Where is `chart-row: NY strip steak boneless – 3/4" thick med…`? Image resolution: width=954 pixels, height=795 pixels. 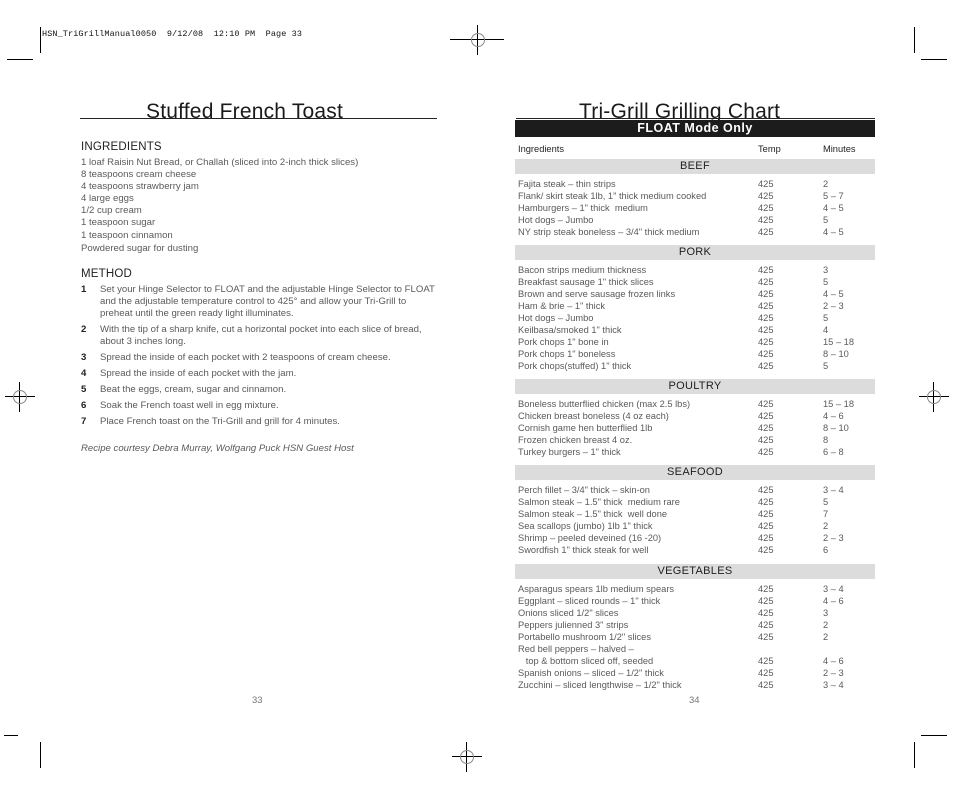
chart-row: NY strip steak boneless – 3/4" thick med… is located at coordinates (695, 232).